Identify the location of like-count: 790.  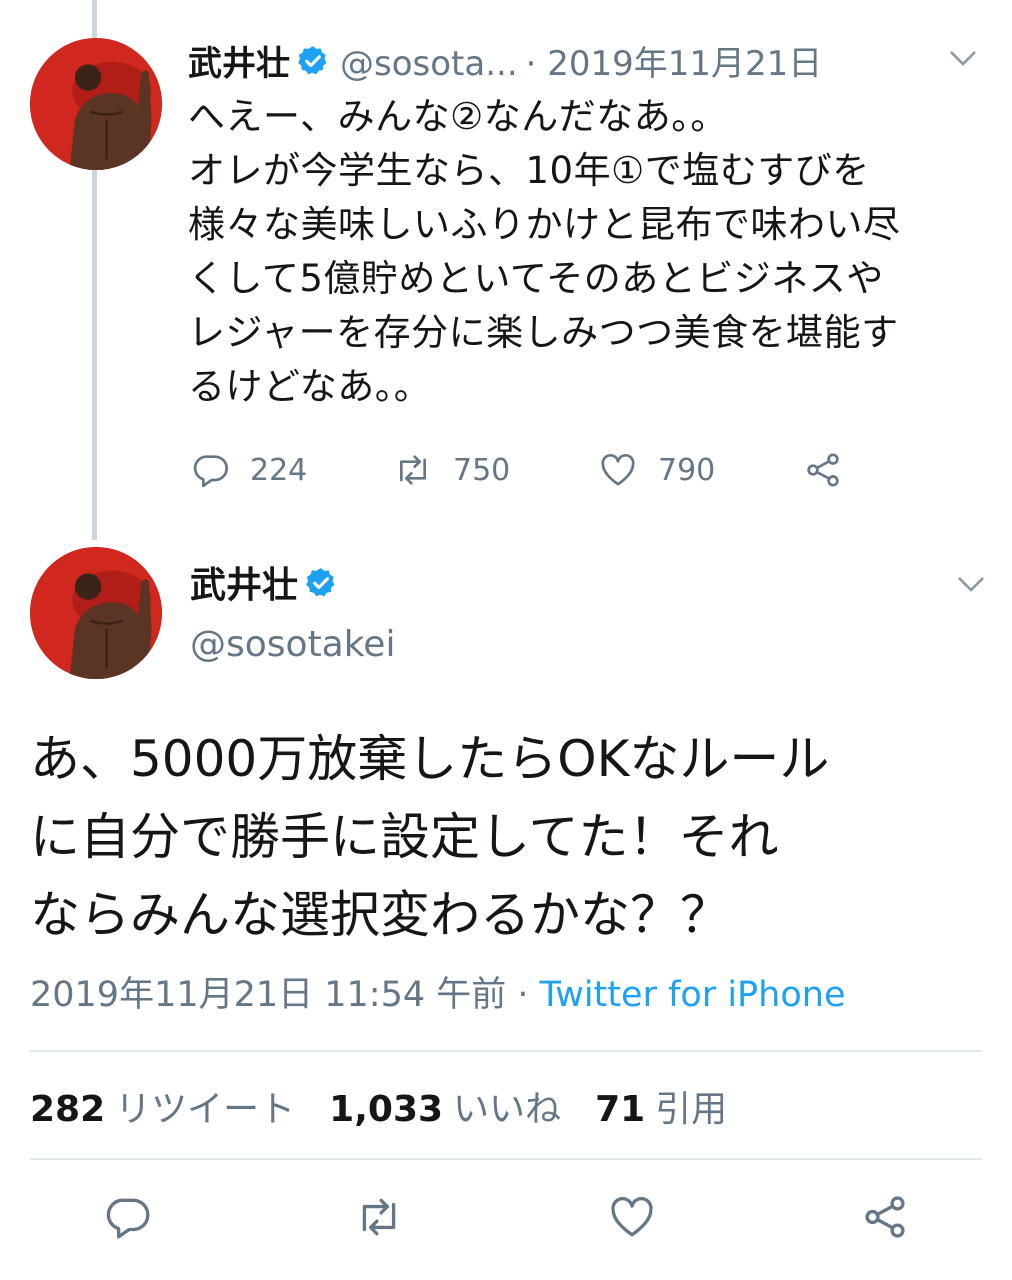
(687, 470).